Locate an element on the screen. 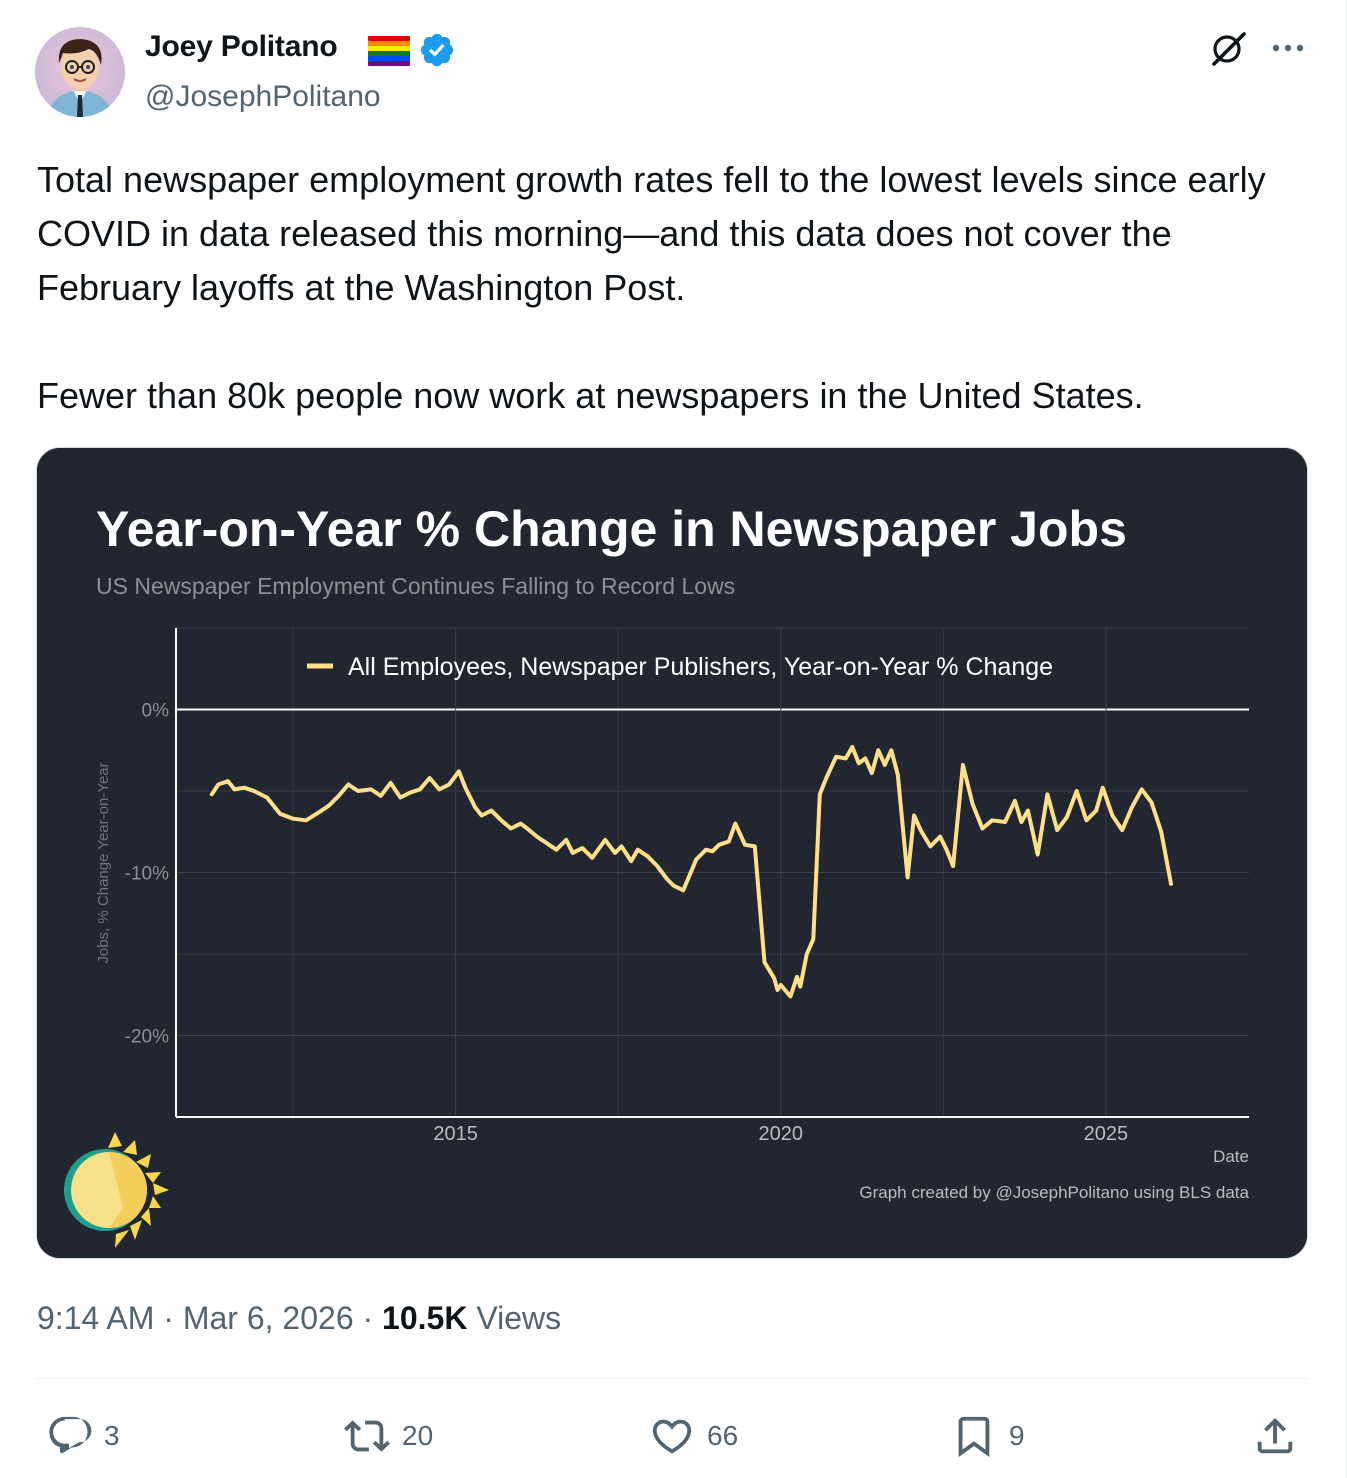  tweet-time: 9:14 AM is located at coordinates (95, 1318).